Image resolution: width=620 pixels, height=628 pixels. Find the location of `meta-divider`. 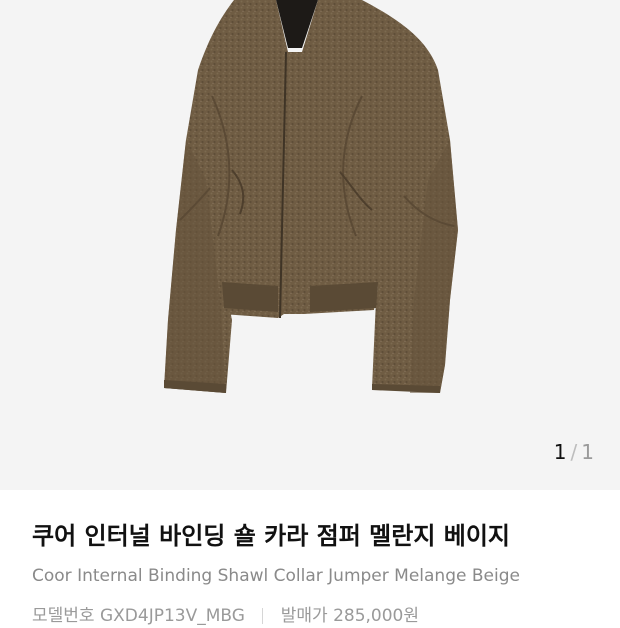

meta-divider is located at coordinates (263, 616).